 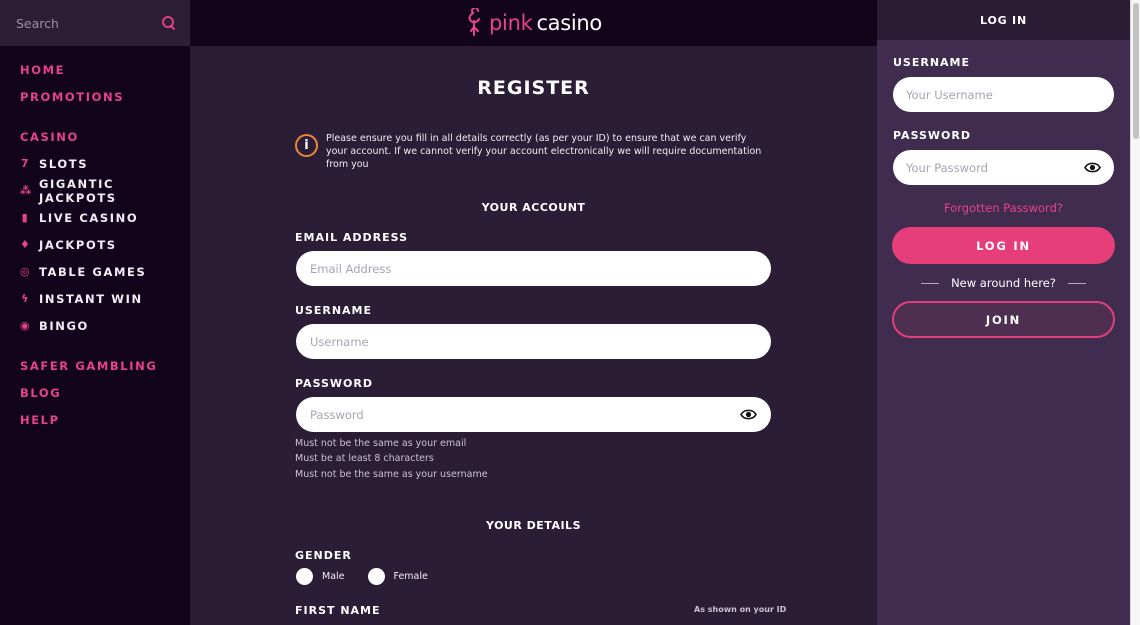 I want to click on header: pink casino, so click(x=533, y=23).